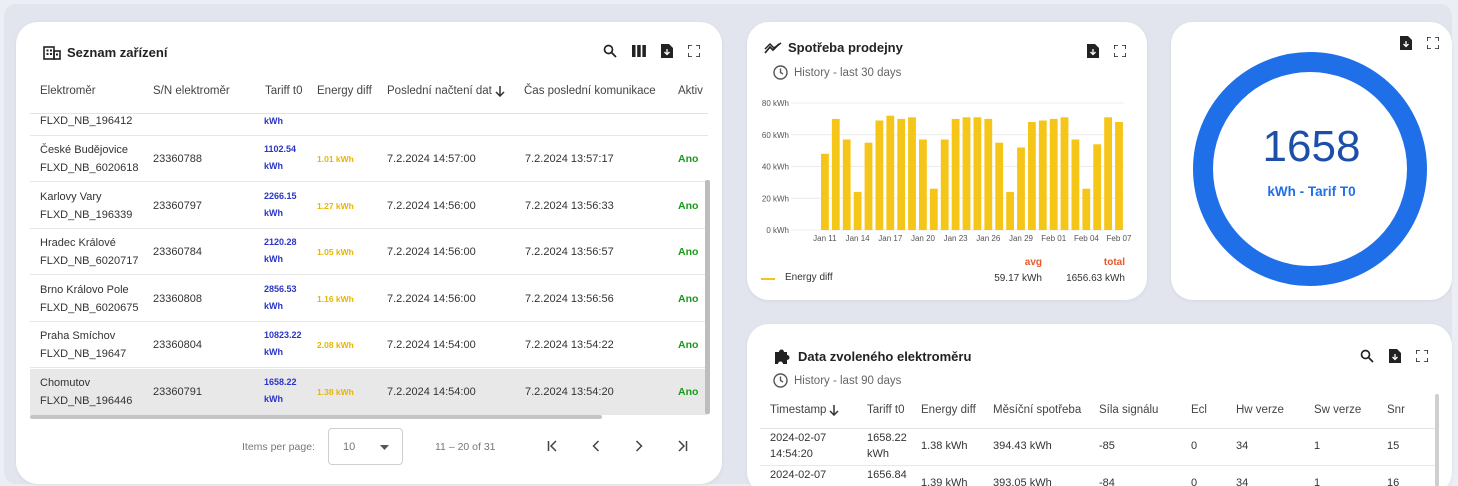 The image size is (1458, 486). What do you see at coordinates (83, 354) in the screenshot?
I see `device-name: FLXD_NB_19647` at bounding box center [83, 354].